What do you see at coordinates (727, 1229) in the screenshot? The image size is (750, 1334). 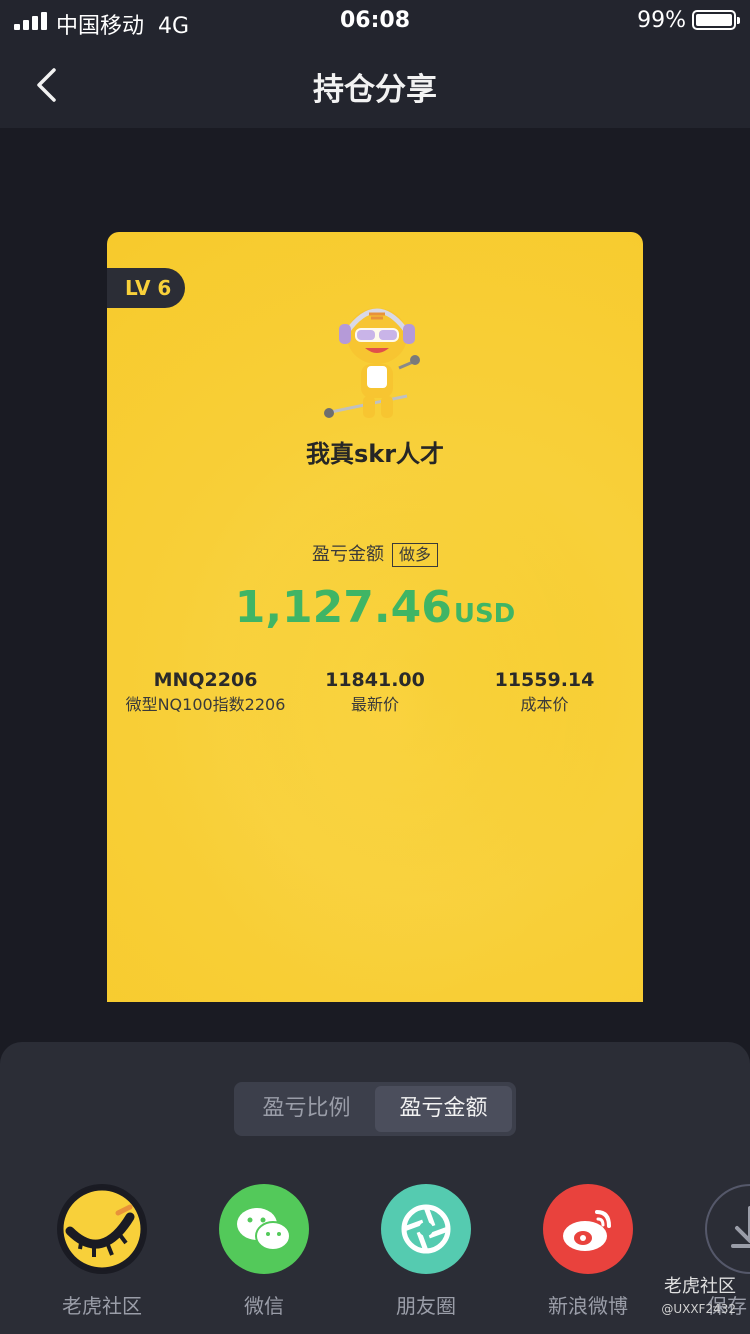 I see `download-icon` at bounding box center [727, 1229].